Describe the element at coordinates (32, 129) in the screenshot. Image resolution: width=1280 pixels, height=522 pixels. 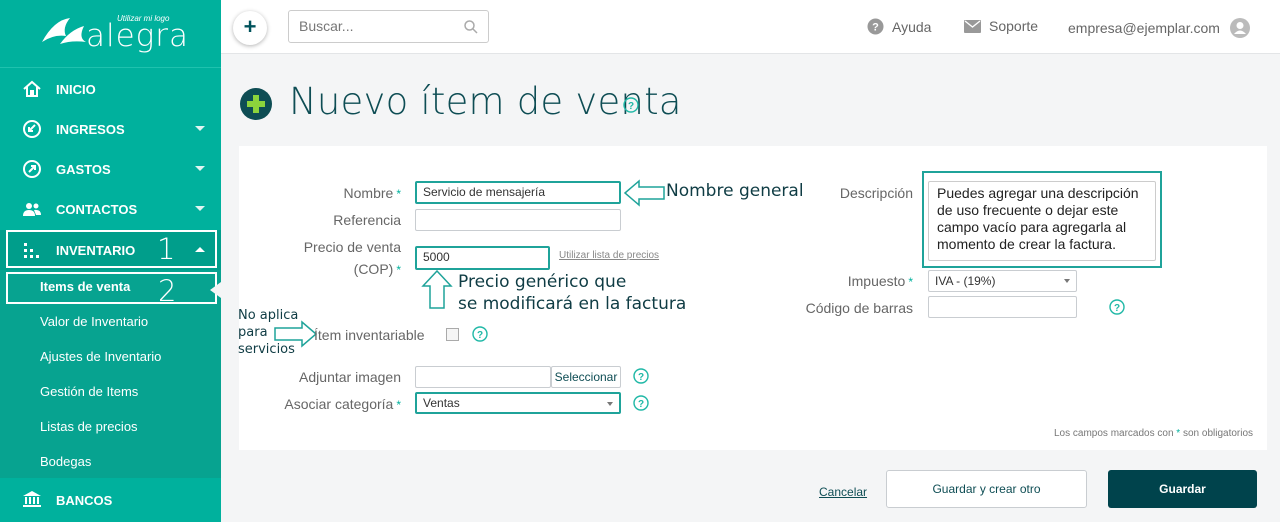
I see `income-icon` at that location.